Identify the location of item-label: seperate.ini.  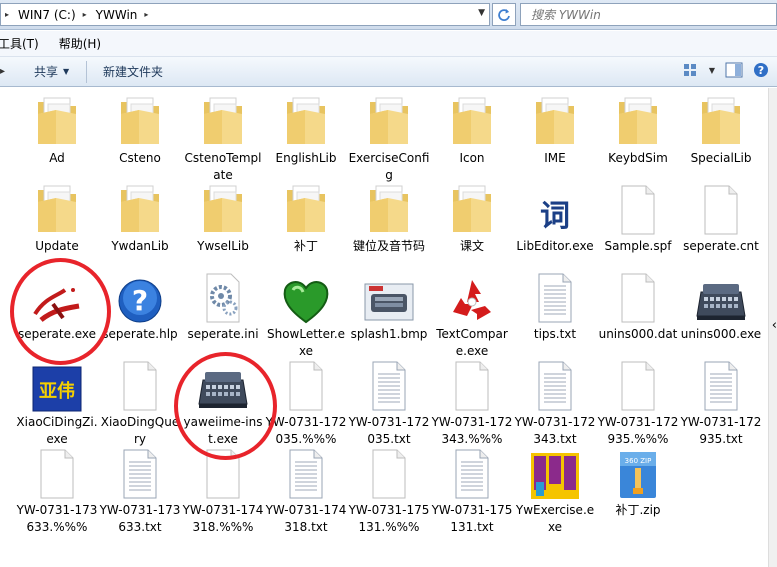
(223, 334).